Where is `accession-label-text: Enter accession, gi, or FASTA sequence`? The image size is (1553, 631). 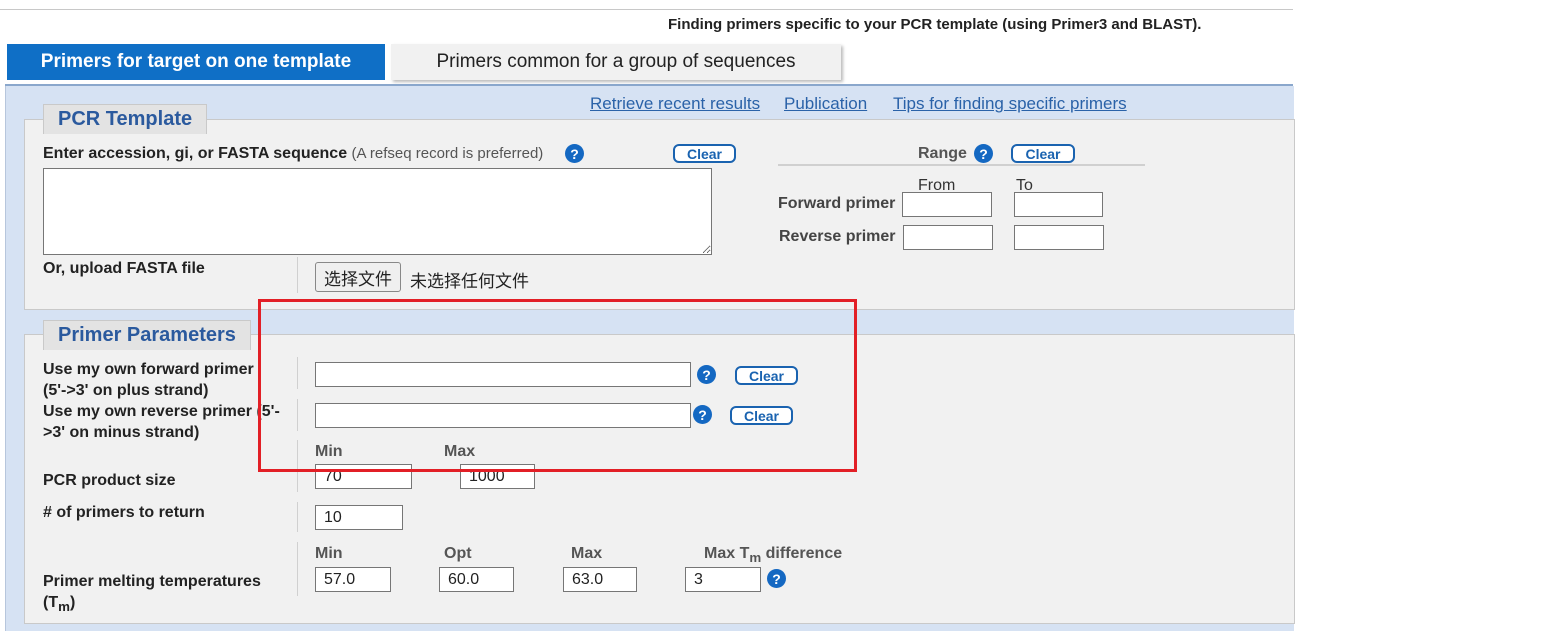
accession-label-text: Enter accession, gi, or FASTA sequence is located at coordinates (195, 153).